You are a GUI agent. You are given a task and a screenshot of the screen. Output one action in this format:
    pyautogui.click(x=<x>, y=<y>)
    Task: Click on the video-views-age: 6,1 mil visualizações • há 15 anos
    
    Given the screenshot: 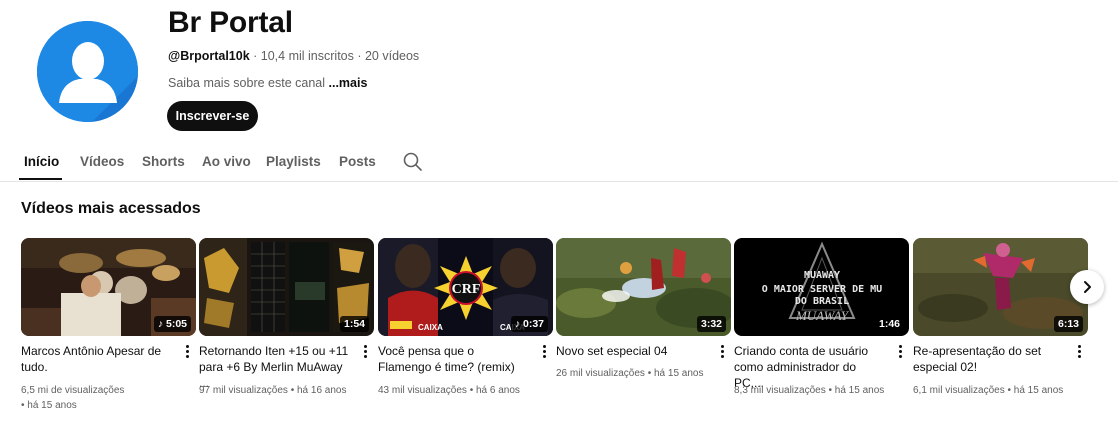 What is the action you would take?
    pyautogui.click(x=988, y=390)
    